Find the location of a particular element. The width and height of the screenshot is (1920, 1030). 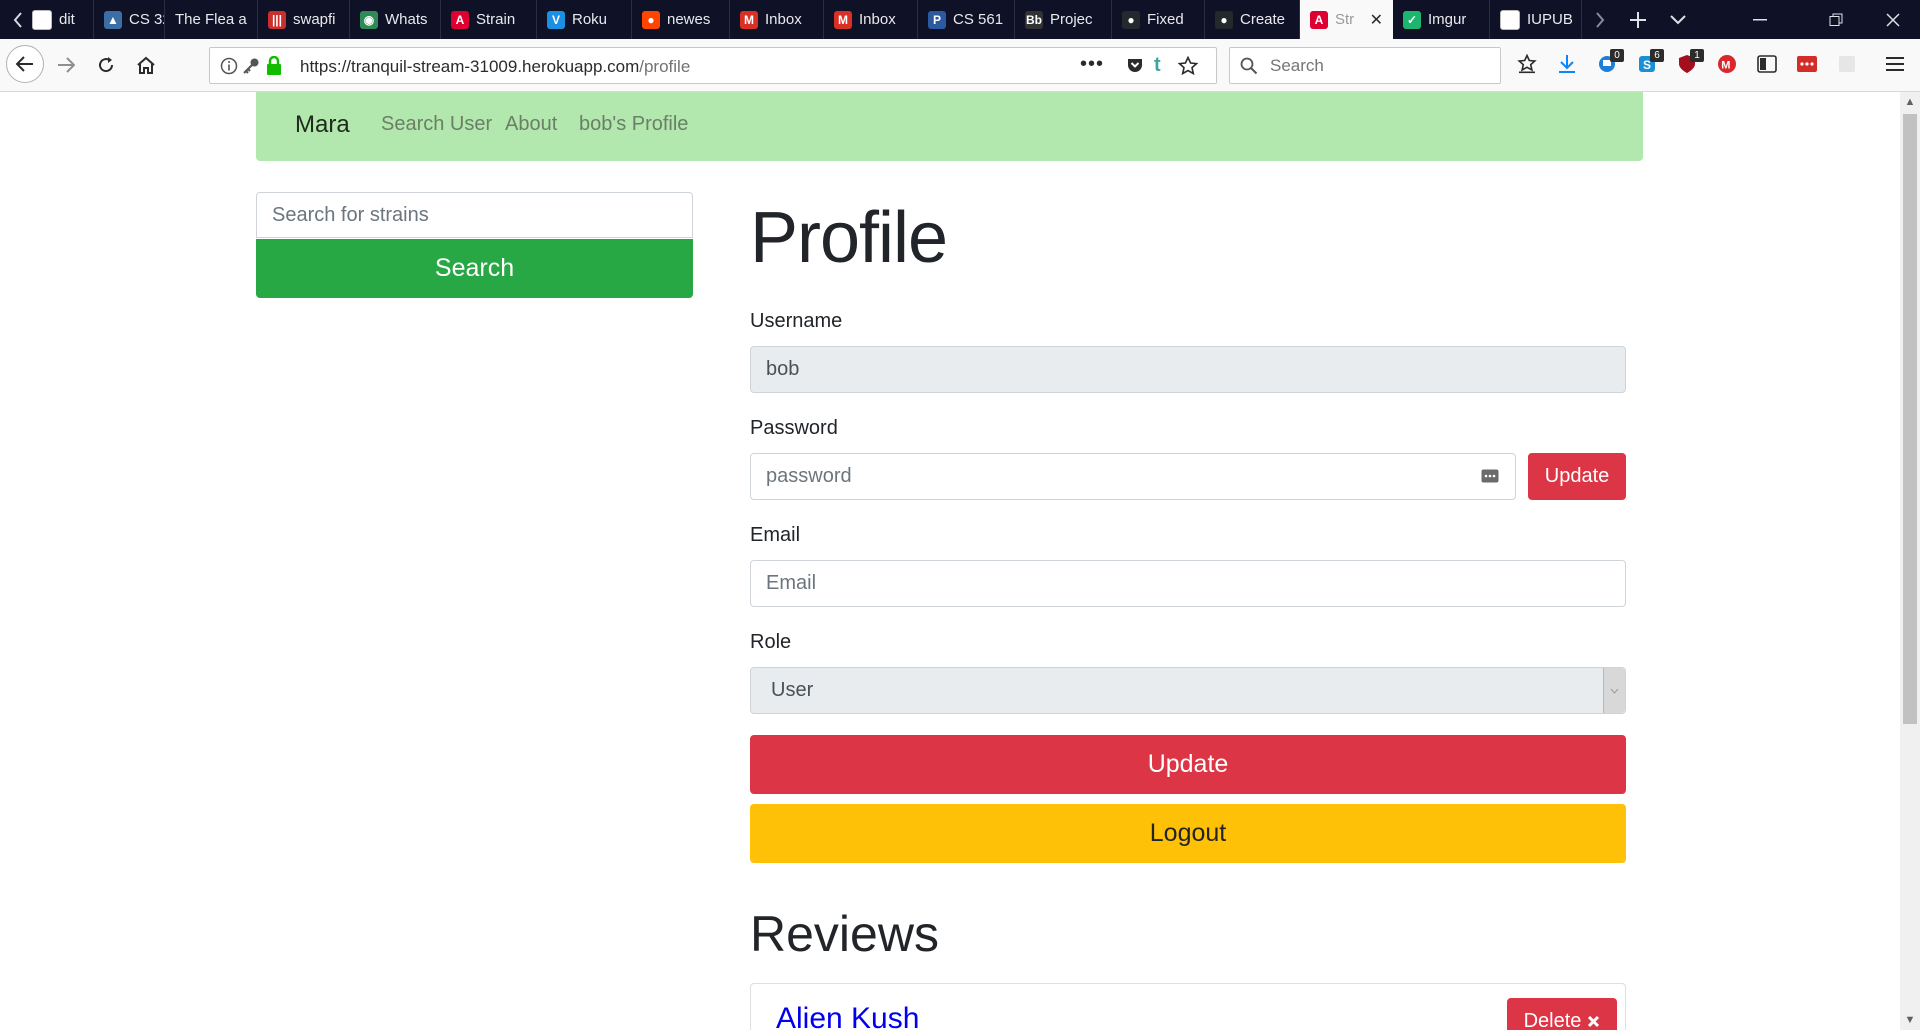

close-icon is located at coordinates (1893, 19).